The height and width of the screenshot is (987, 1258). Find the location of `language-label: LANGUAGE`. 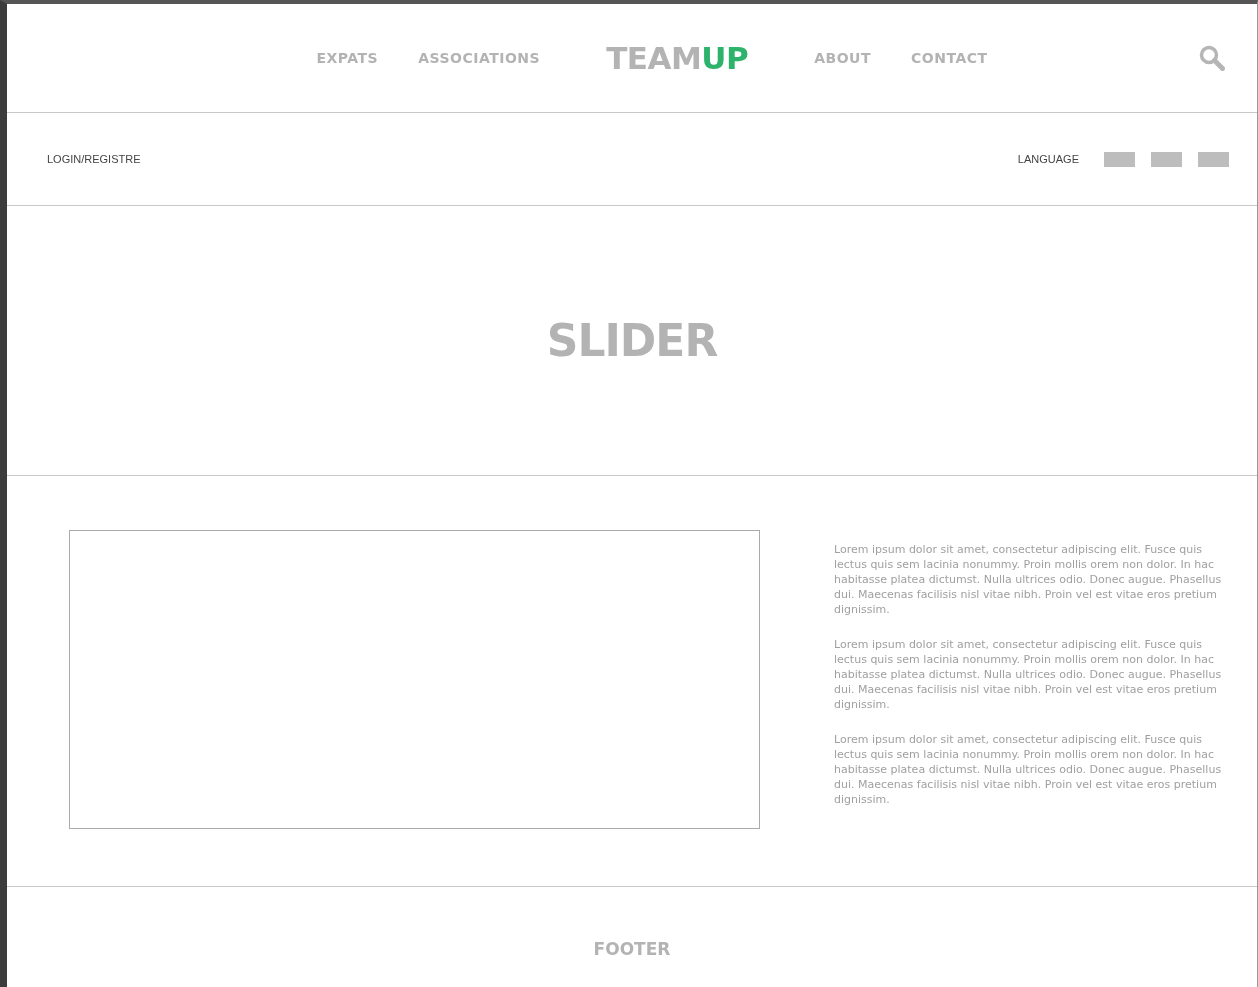

language-label: LANGUAGE is located at coordinates (1048, 159).